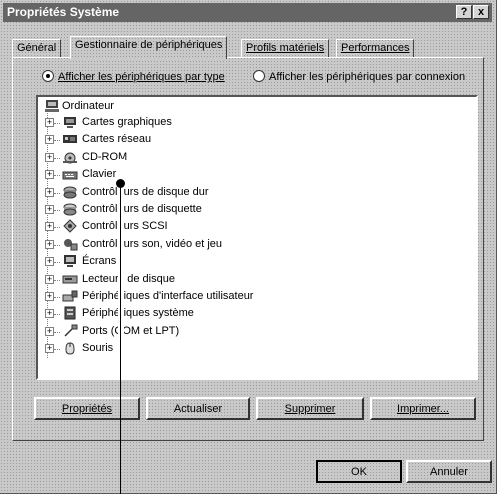 Image resolution: width=497 pixels, height=494 pixels. What do you see at coordinates (70, 279) in the screenshot?
I see `disk-drive-icon` at bounding box center [70, 279].